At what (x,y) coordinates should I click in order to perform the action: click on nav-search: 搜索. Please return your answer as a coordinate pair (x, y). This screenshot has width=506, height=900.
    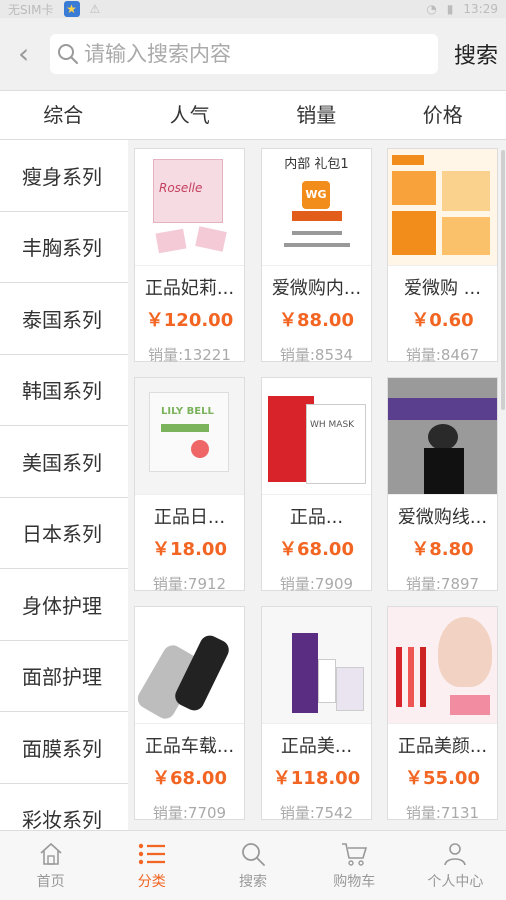
    Looking at the image, I should click on (252, 865).